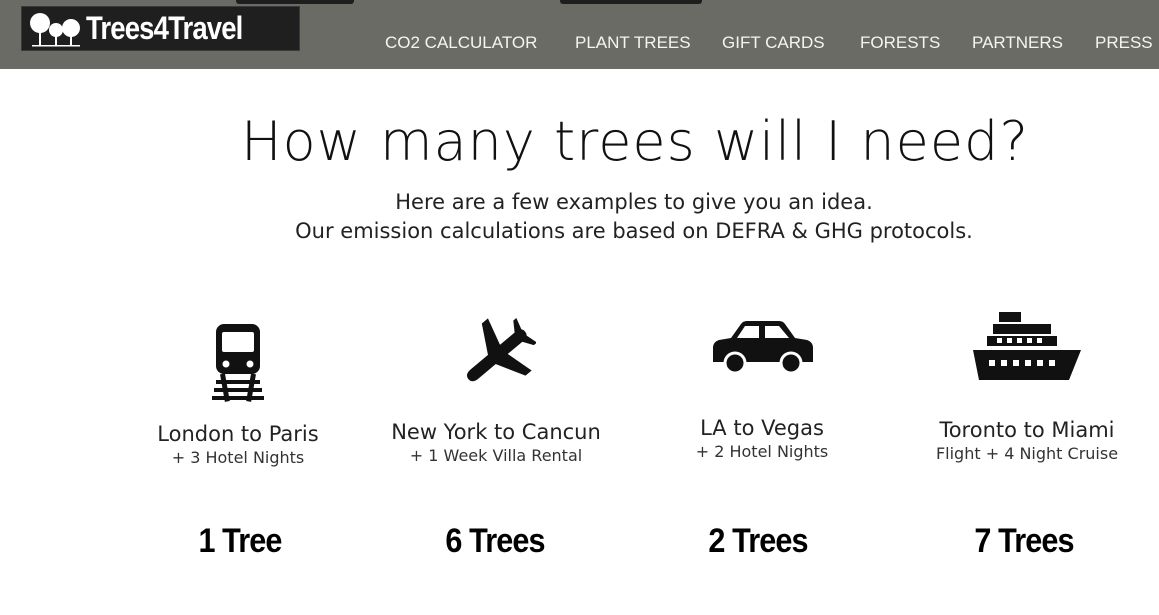 The image size is (1159, 615). I want to click on example-card-car: LA to Vegas + 2 Hotel Nights, so click(762, 389).